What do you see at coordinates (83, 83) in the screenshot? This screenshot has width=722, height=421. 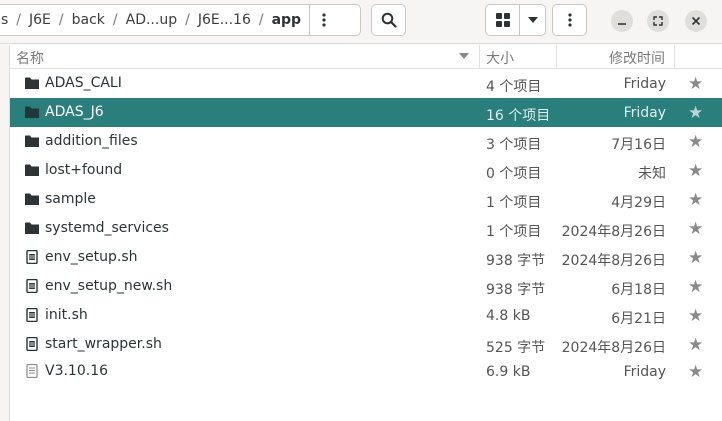 I see `file-name: ADAS_CALI` at bounding box center [83, 83].